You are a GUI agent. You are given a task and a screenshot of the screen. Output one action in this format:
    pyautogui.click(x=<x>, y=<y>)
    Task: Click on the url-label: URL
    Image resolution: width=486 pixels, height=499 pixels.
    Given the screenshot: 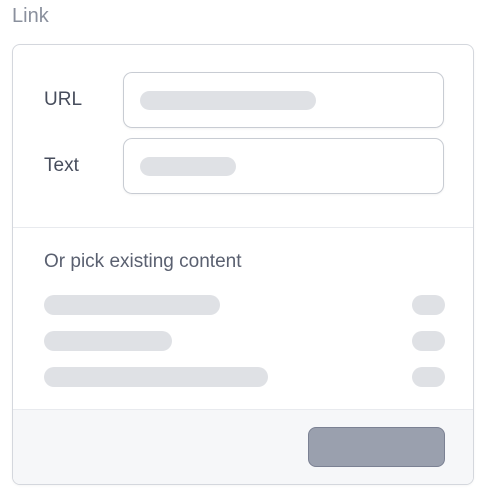 What is the action you would take?
    pyautogui.click(x=63, y=99)
    